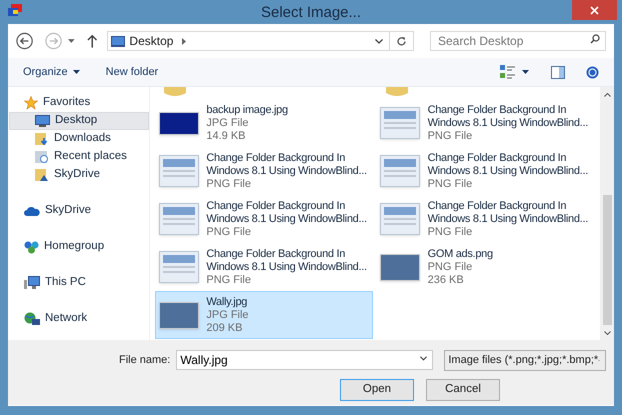 The height and width of the screenshot is (415, 622). I want to click on cancel-button: Cancel, so click(463, 390).